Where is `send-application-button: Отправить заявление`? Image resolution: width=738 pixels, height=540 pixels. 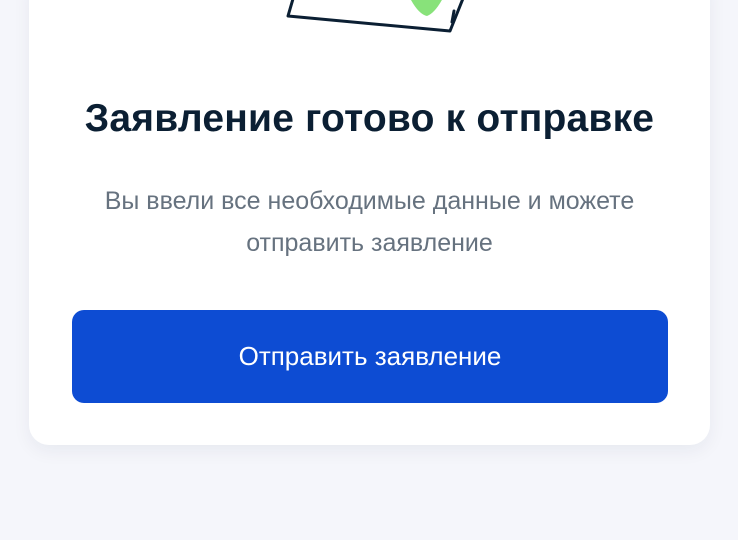
send-application-button: Отправить заявление is located at coordinates (370, 356).